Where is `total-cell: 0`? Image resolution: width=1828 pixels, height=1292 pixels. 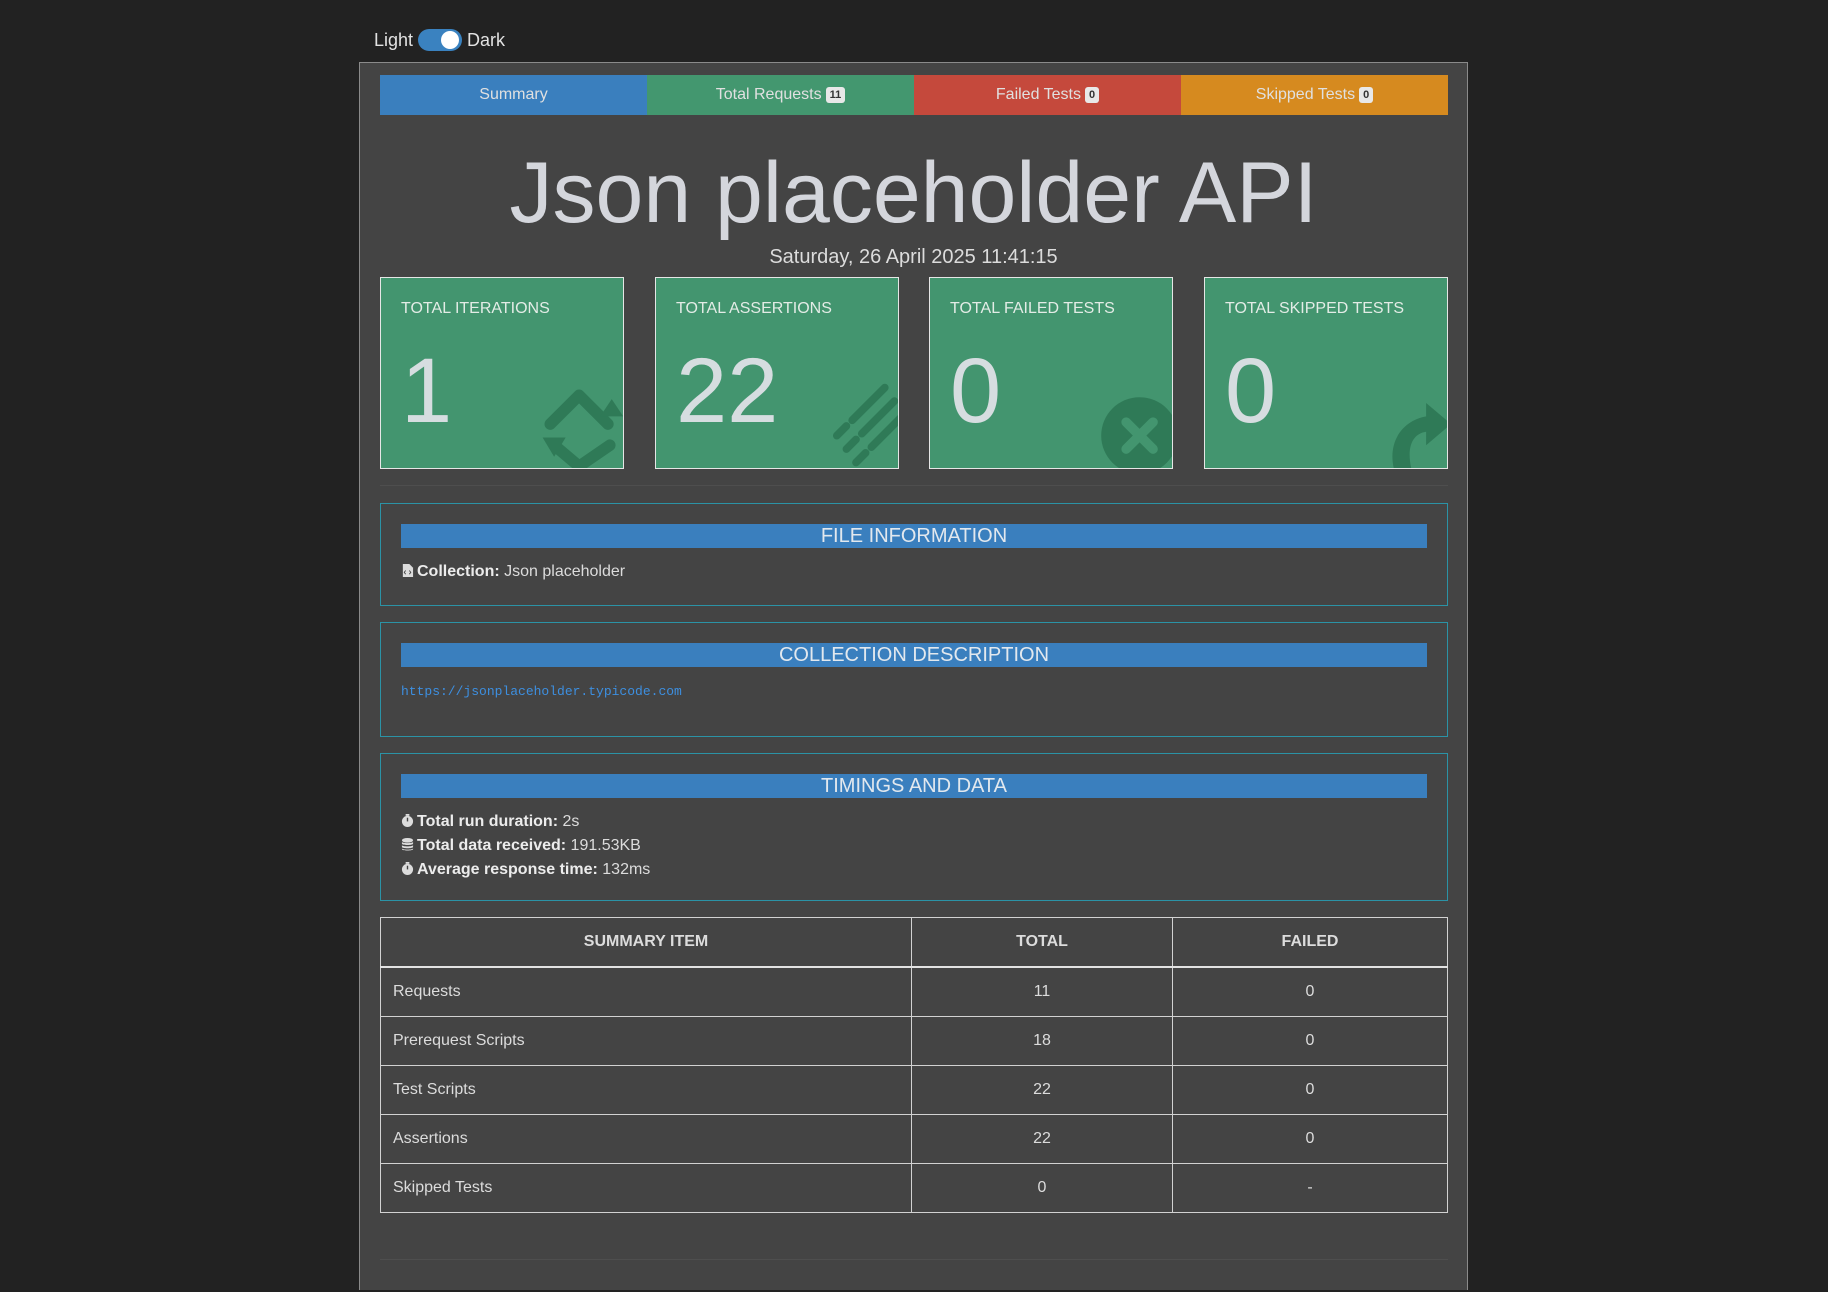
total-cell: 0 is located at coordinates (1042, 1188).